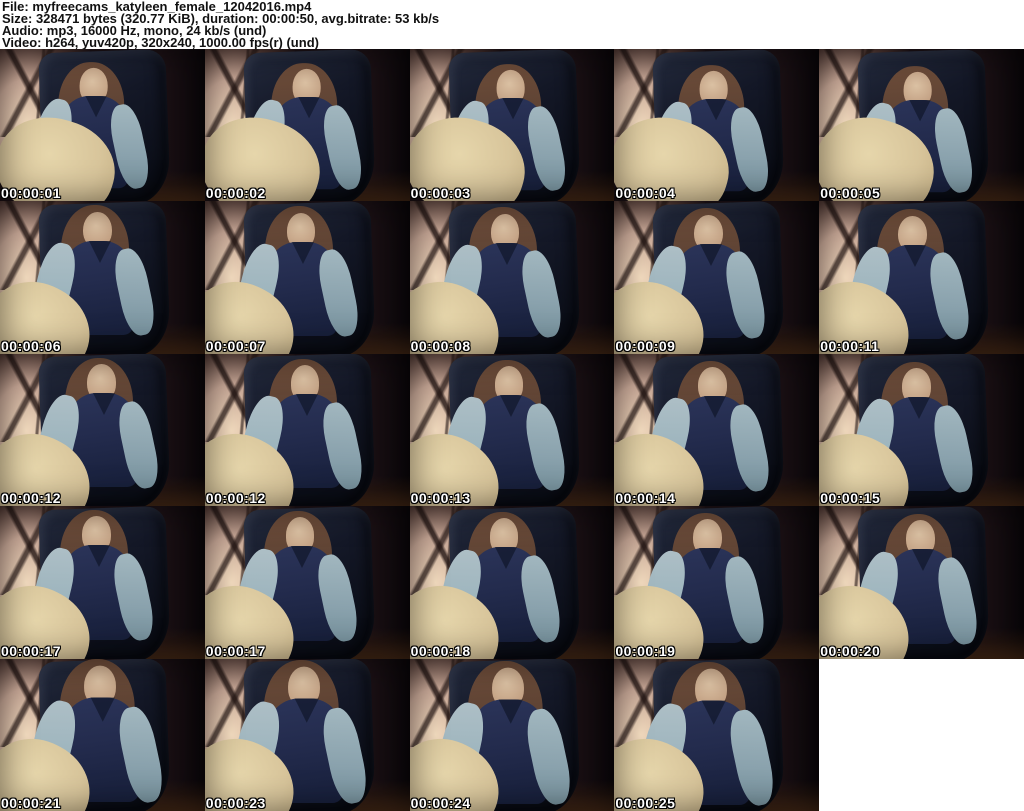  I want to click on video-thumbnail-frame: 00:00:04, so click(717, 125).